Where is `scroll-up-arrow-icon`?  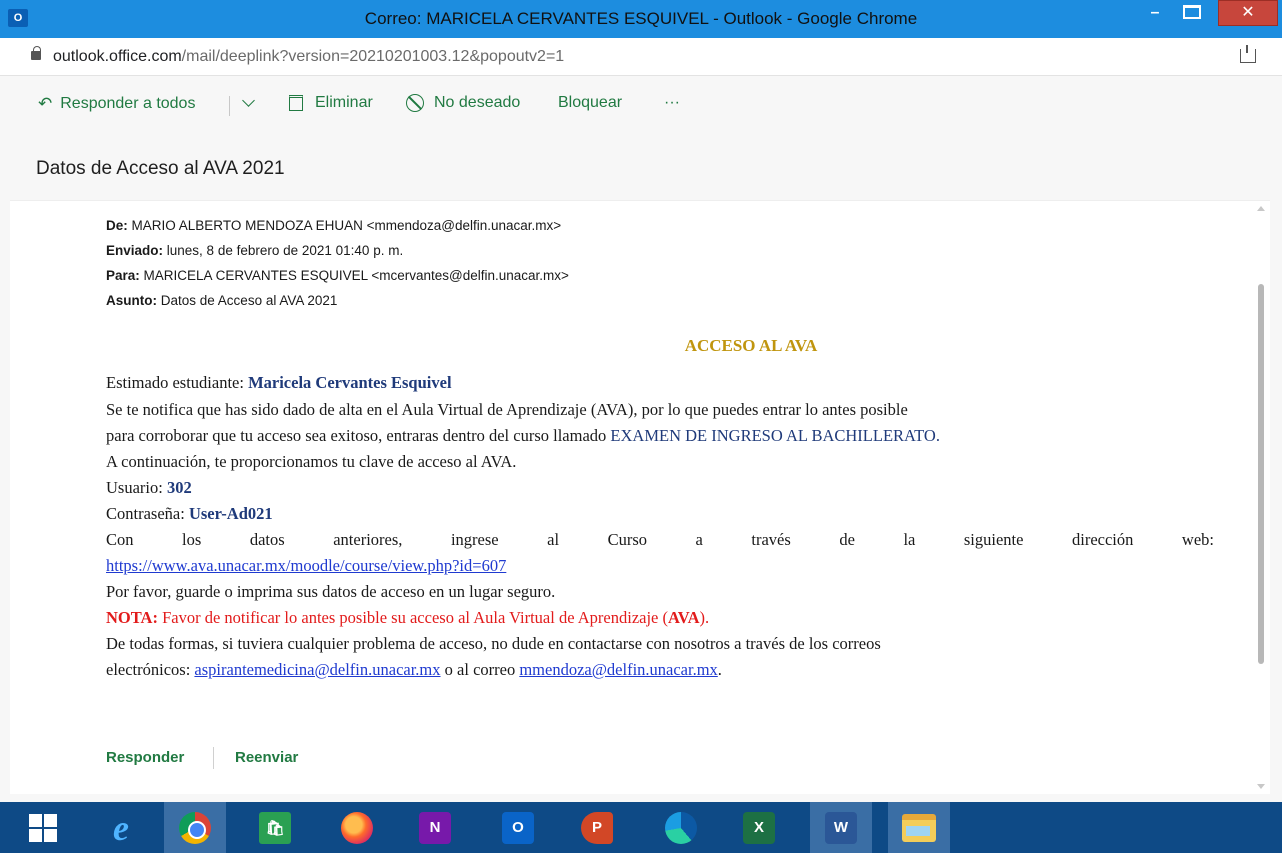 scroll-up-arrow-icon is located at coordinates (1261, 208).